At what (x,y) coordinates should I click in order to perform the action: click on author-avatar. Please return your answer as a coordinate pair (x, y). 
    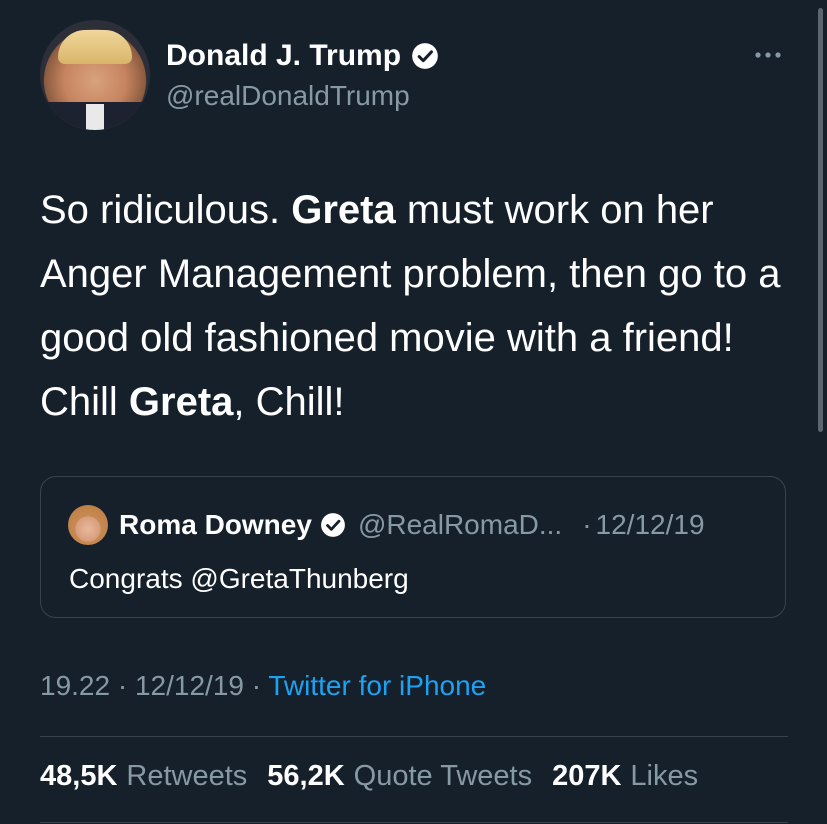
    Looking at the image, I should click on (95, 75).